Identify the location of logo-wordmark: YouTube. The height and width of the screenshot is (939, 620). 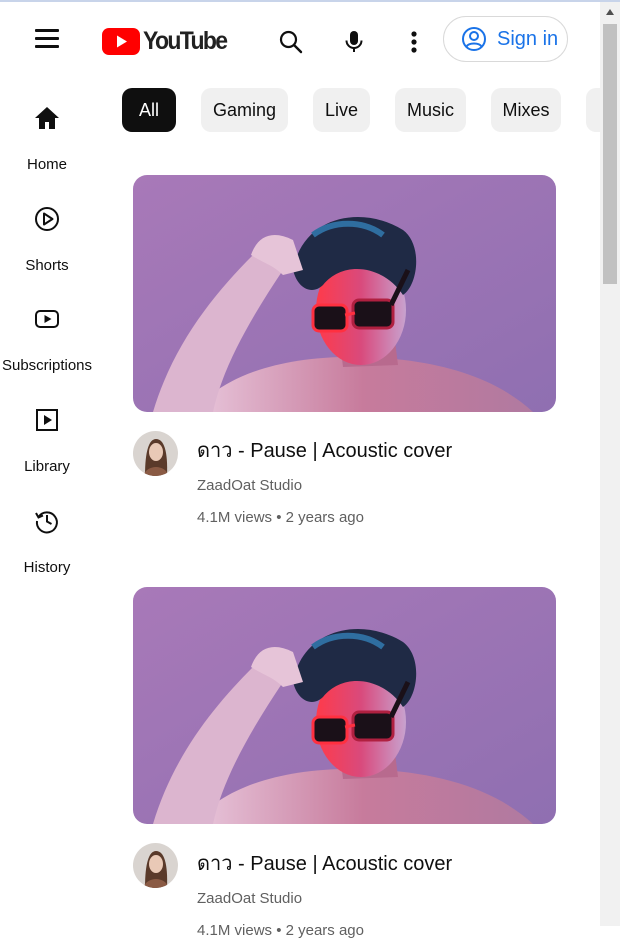
(185, 40).